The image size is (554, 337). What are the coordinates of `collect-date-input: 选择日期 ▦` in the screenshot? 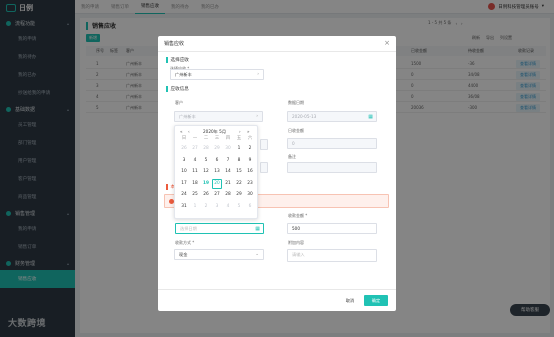 It's located at (219, 228).